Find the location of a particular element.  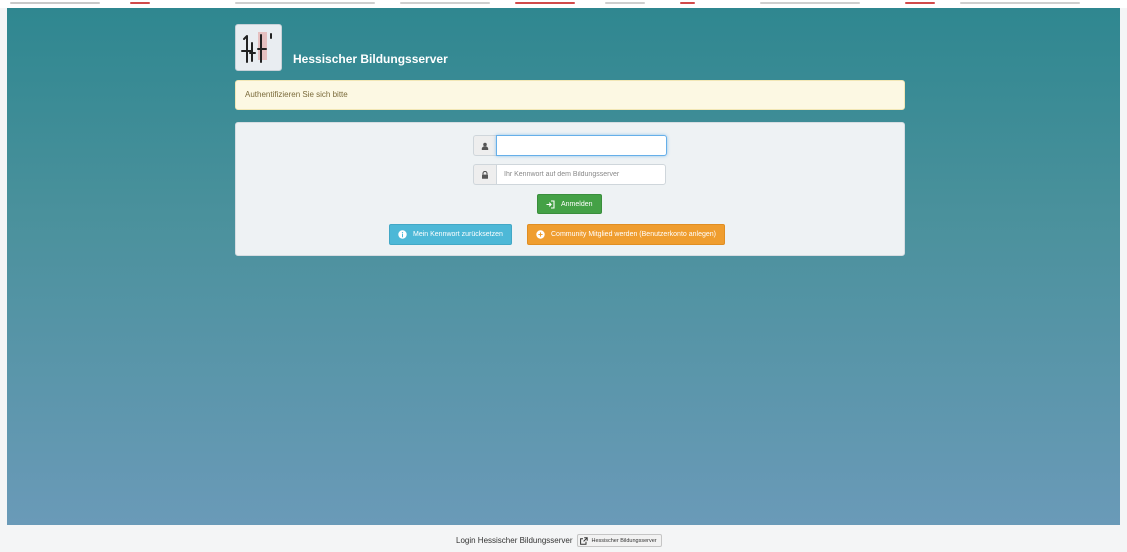

site-logo is located at coordinates (258, 47).